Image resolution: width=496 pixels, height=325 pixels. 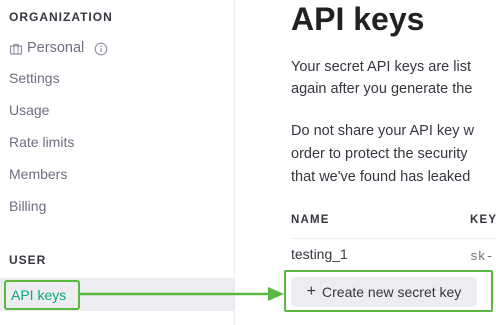 I want to click on key-value-cell: sk-, so click(x=482, y=256).